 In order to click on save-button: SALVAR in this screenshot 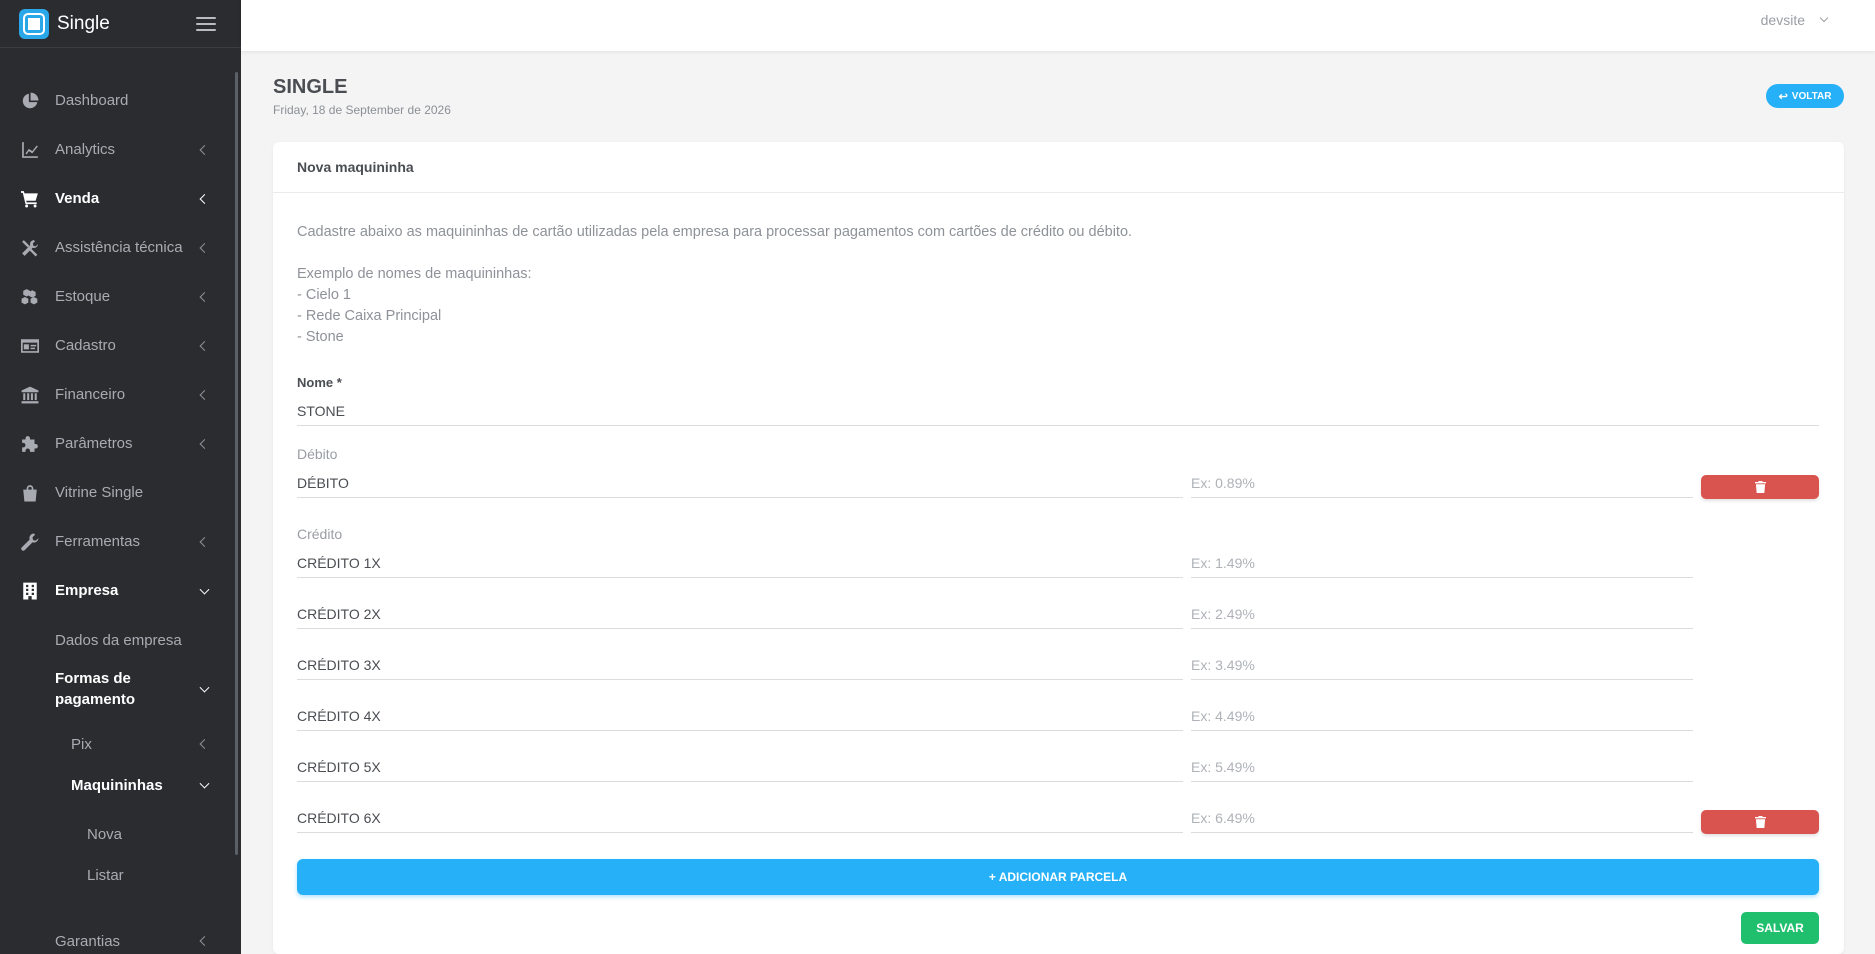, I will do `click(1780, 928)`.